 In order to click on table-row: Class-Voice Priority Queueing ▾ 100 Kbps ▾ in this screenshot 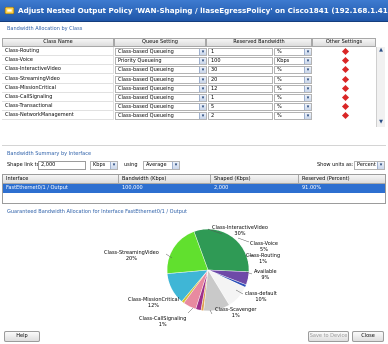, I will do `click(189, 61)`.